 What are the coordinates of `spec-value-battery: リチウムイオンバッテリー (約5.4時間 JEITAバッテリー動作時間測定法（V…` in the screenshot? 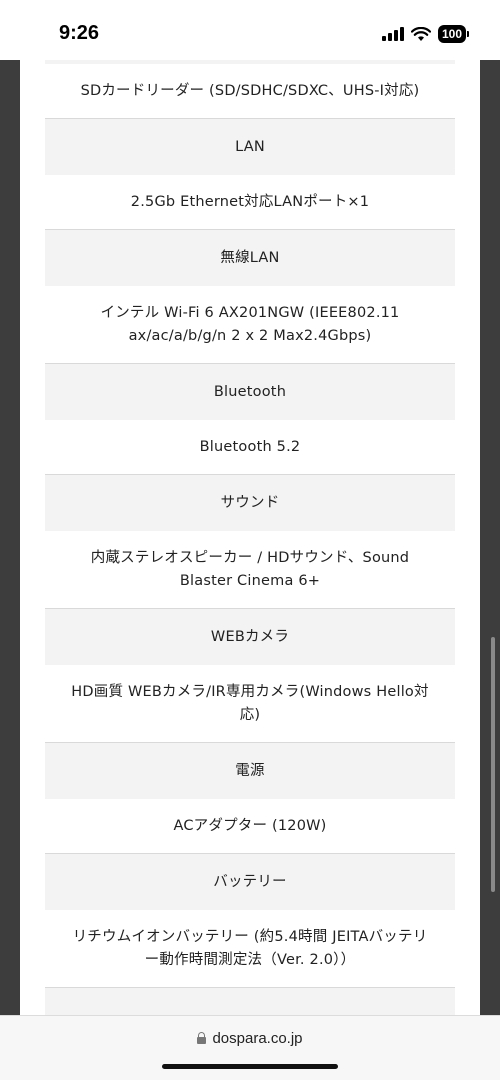 It's located at (250, 949).